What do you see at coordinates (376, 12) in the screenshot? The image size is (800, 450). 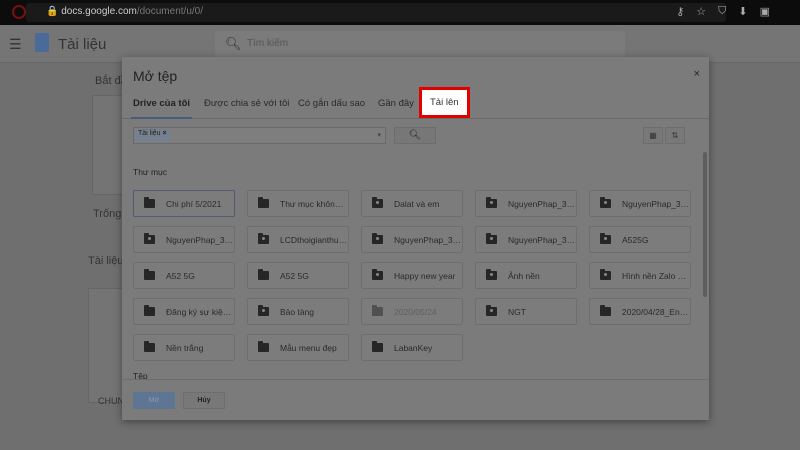 I see `address-bar: 🔒 docs.google.com/document/u/0/` at bounding box center [376, 12].